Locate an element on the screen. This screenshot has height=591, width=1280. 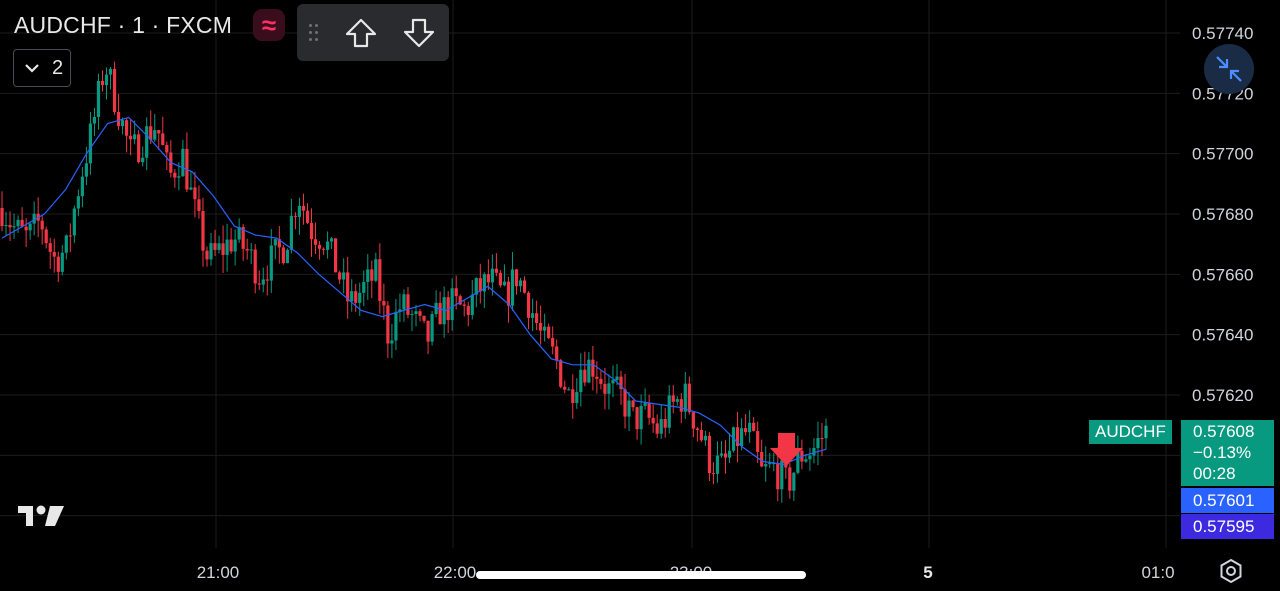
collapse-button is located at coordinates (1229, 69).